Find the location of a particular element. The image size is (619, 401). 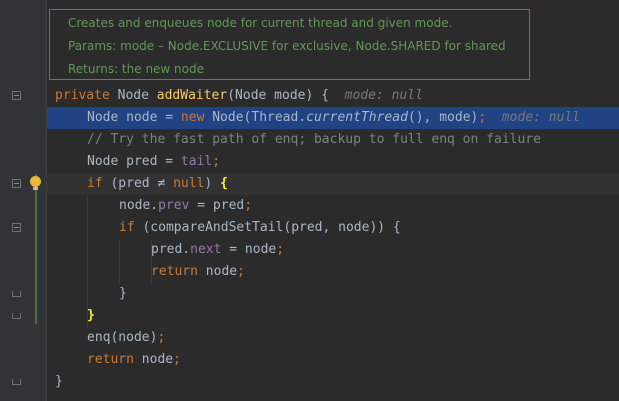

fold-end-method is located at coordinates (16, 382).